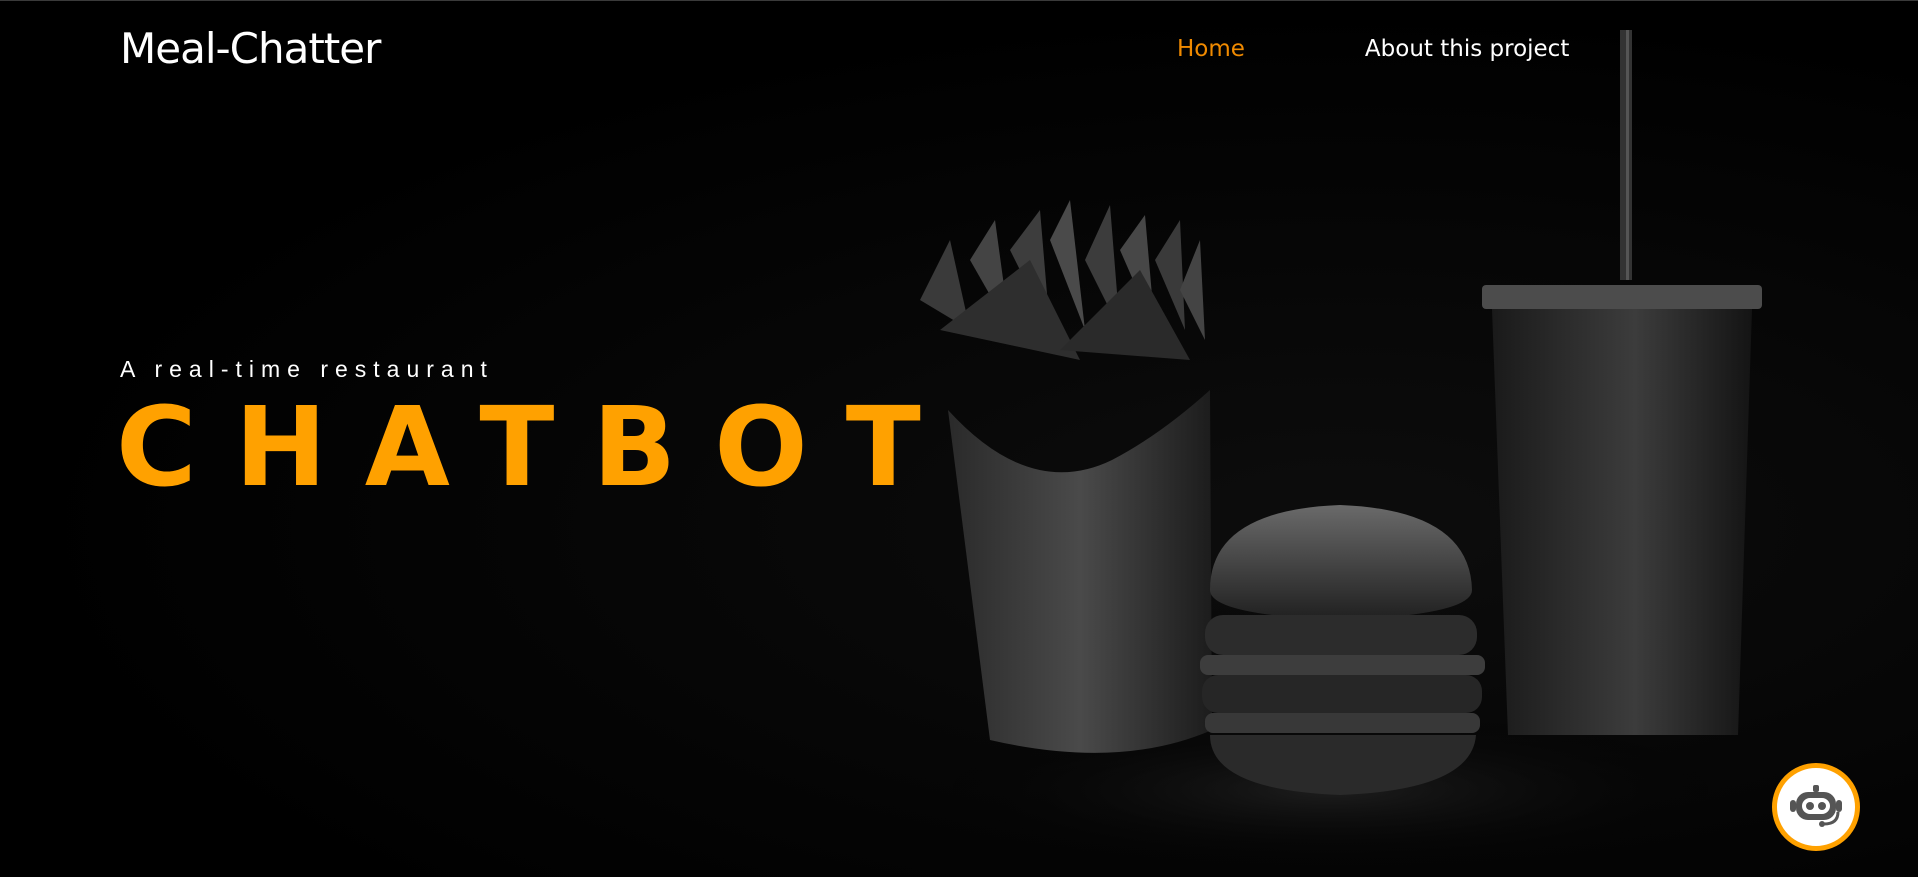  I want to click on robot-headset-icon, so click(1816, 806).